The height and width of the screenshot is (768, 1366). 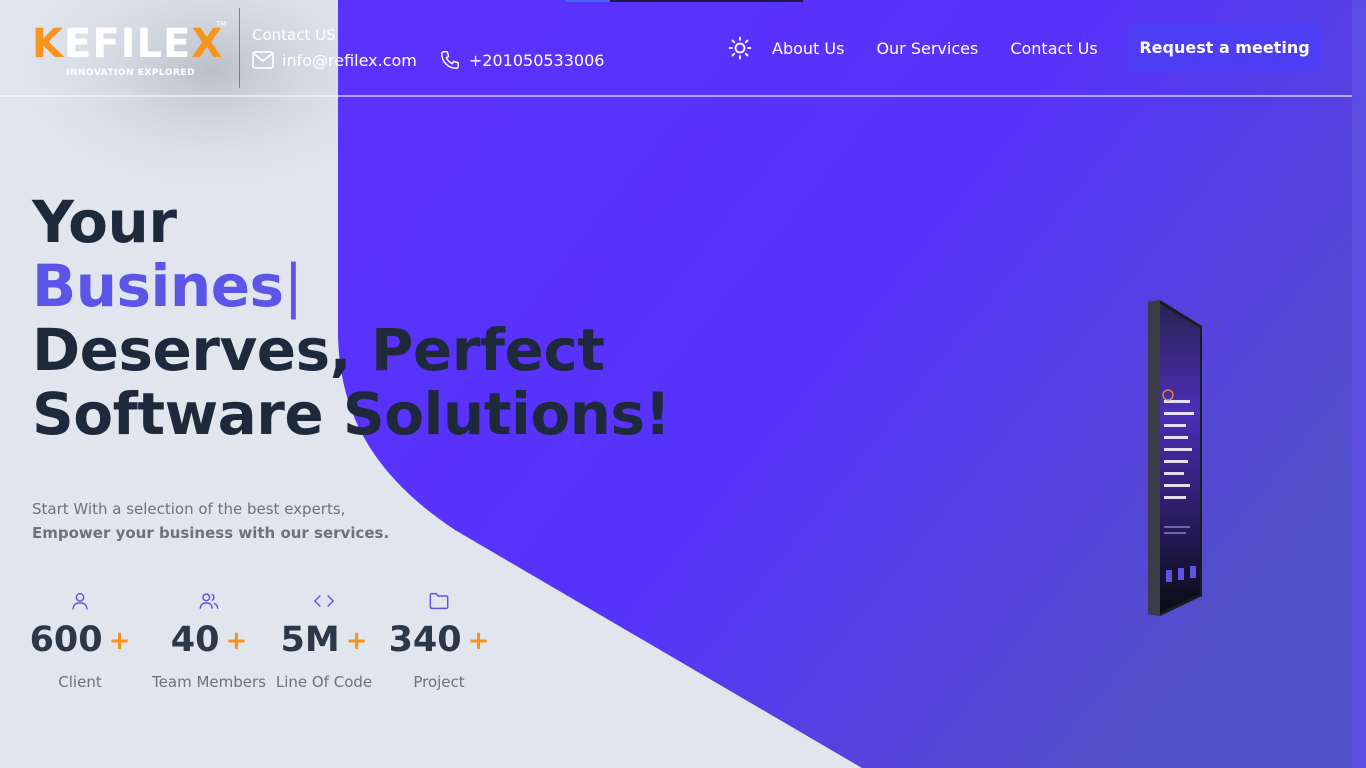 What do you see at coordinates (104, 222) in the screenshot?
I see `hero-line-1: Your` at bounding box center [104, 222].